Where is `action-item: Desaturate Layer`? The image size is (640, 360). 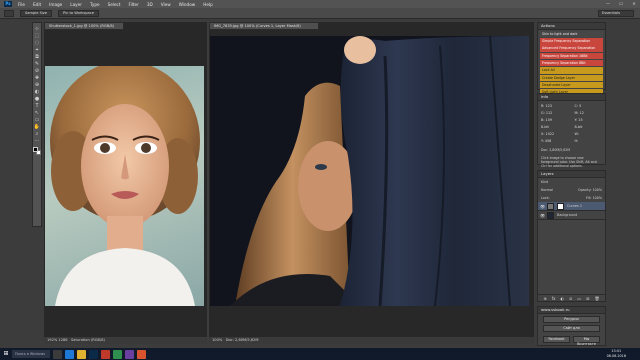 action-item: Desaturate Layer is located at coordinates (571, 85).